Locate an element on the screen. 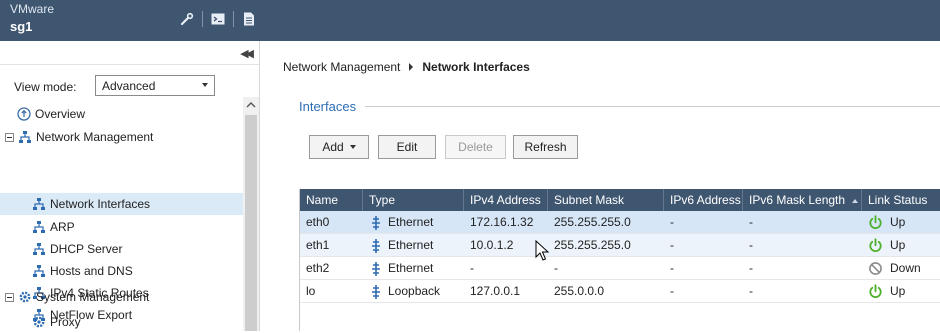 This screenshot has width=940, height=333. refresh-button: Refresh is located at coordinates (545, 147).